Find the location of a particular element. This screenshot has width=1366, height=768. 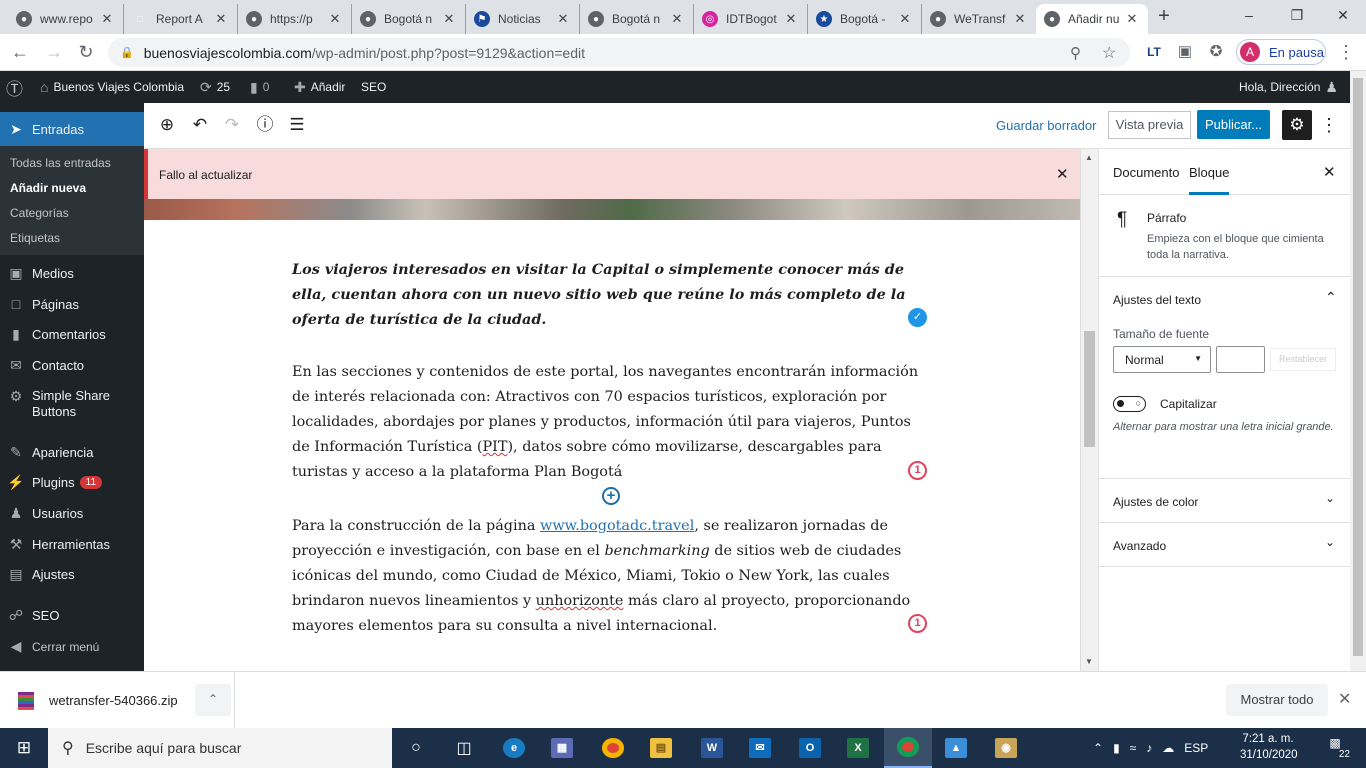

tab-document: Documento is located at coordinates (1146, 172).